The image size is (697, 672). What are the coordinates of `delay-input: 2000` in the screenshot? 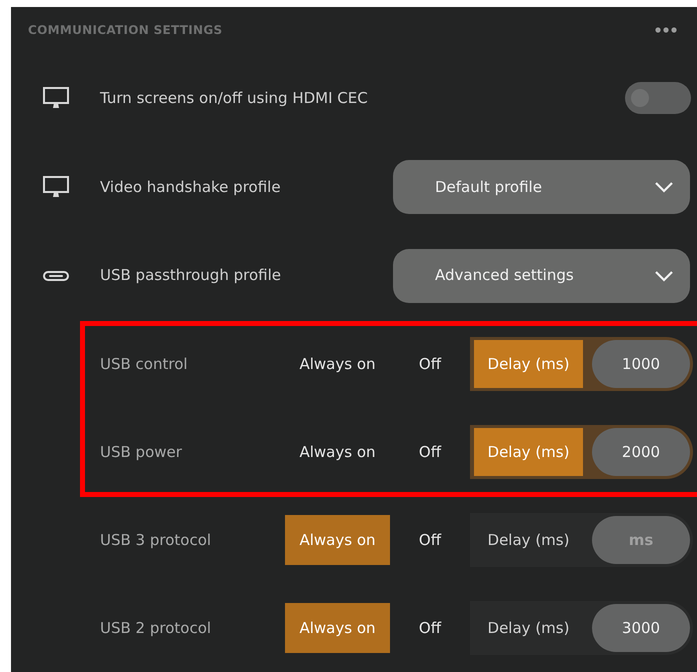 It's located at (641, 452).